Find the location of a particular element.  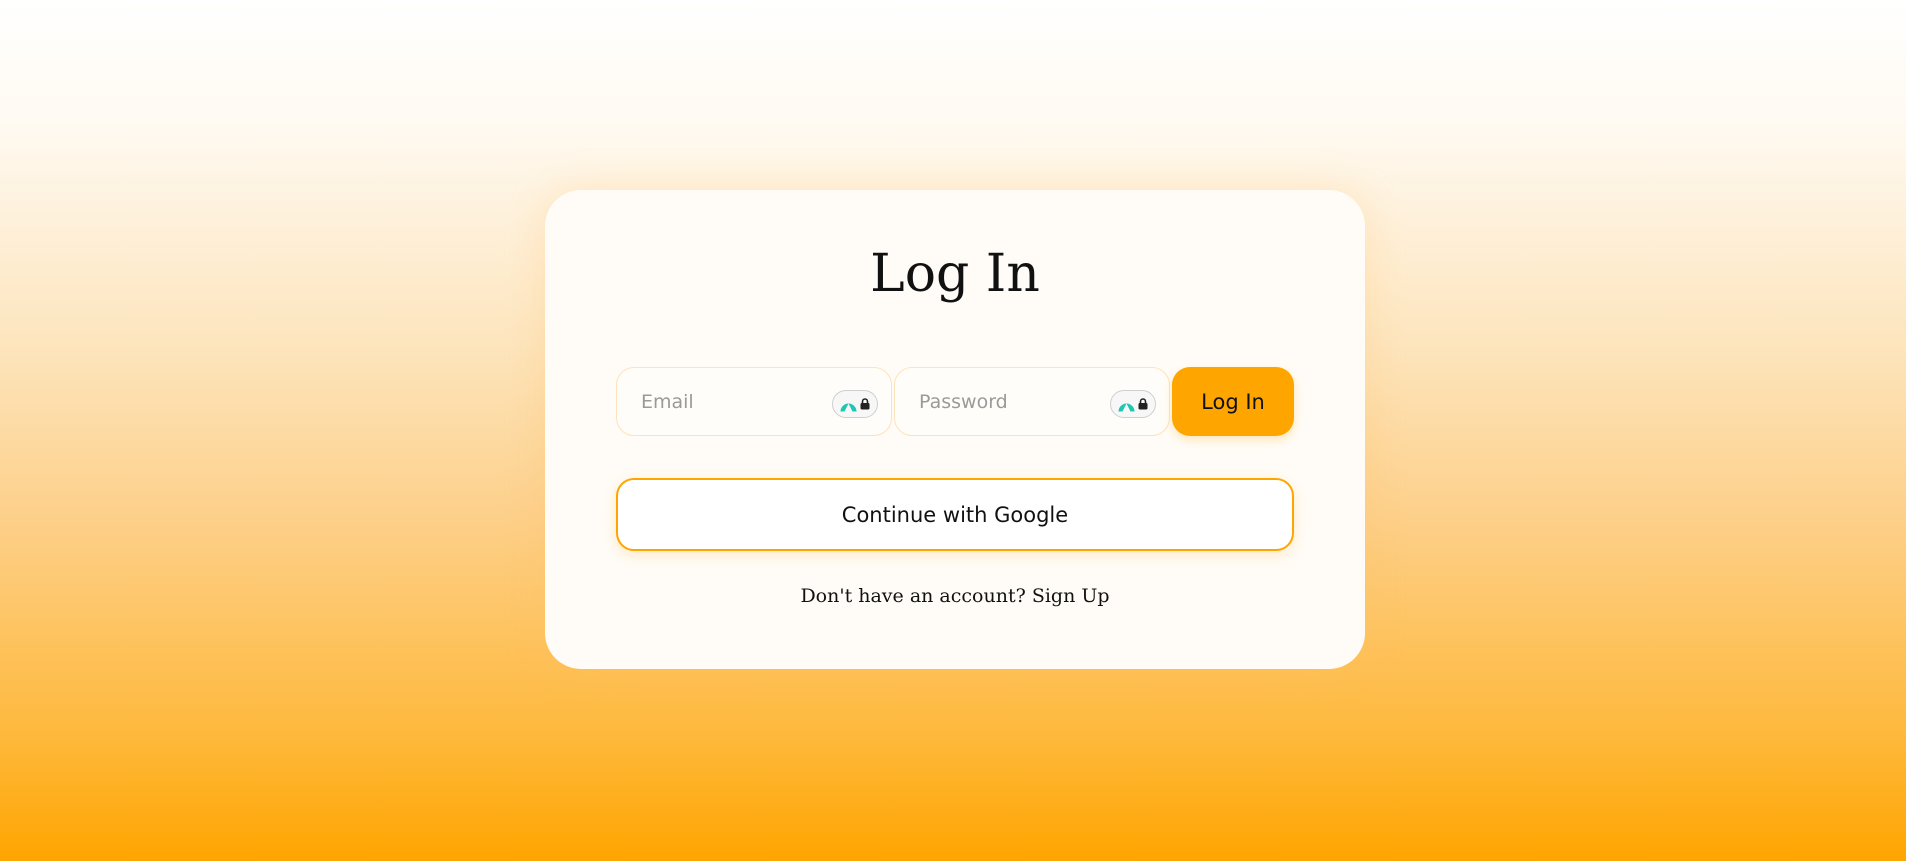

page-title: Log In is located at coordinates (955, 274).